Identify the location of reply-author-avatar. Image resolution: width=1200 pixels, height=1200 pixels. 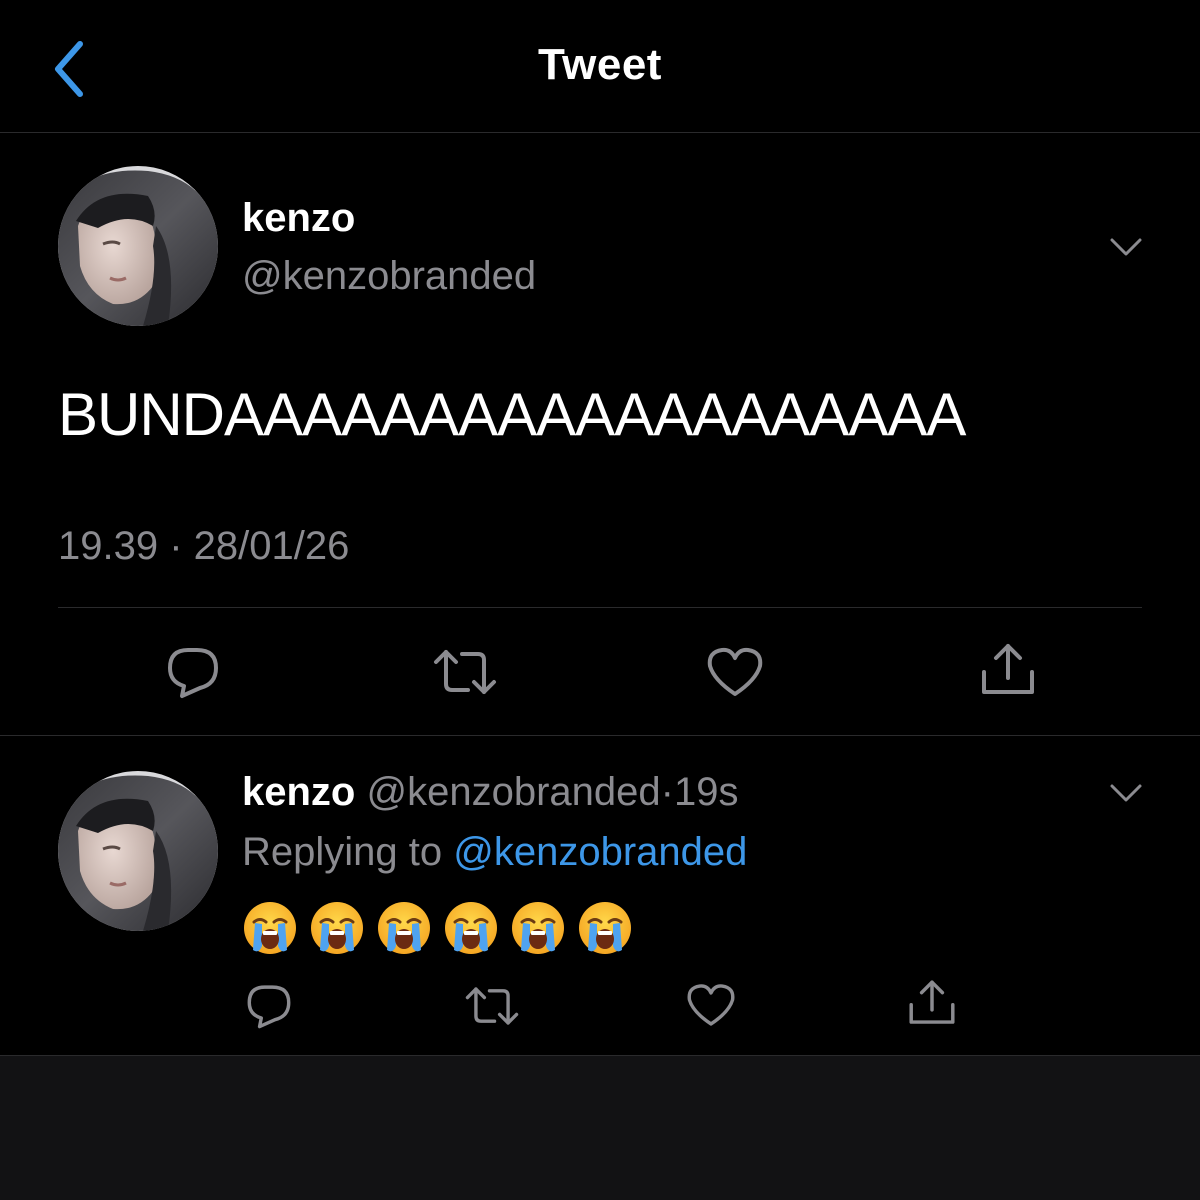
(138, 851).